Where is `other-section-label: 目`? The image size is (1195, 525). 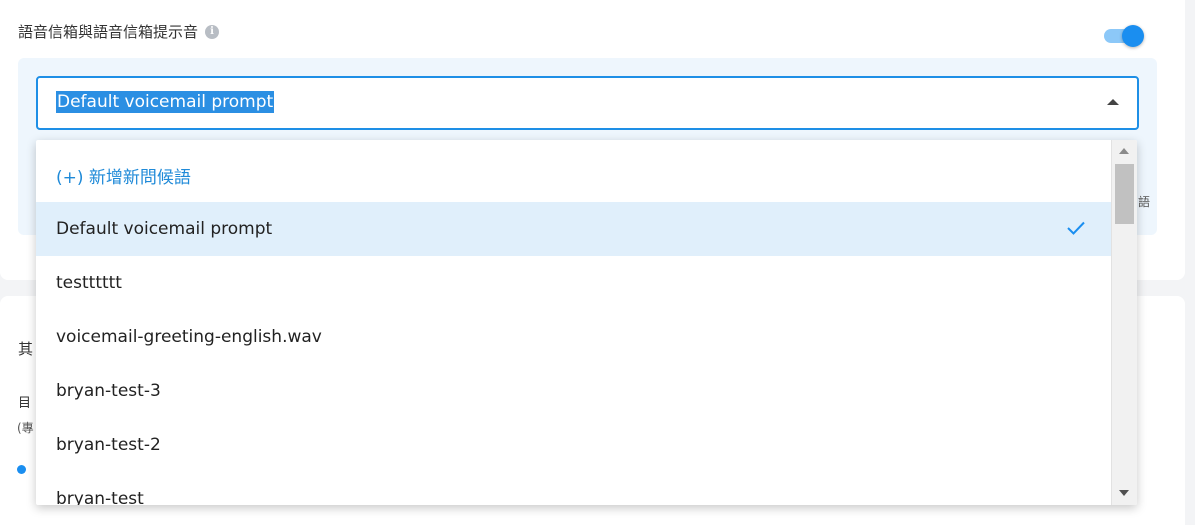
other-section-label: 目 is located at coordinates (25, 403).